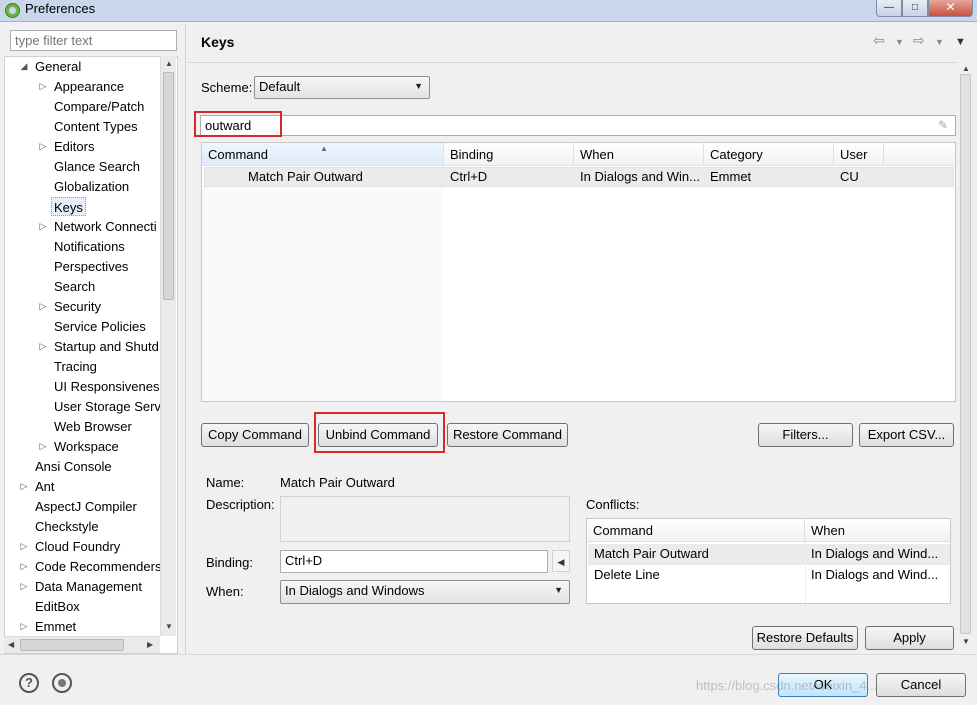  Describe the element at coordinates (849, 176) in the screenshot. I see `cell-user: CU` at that location.